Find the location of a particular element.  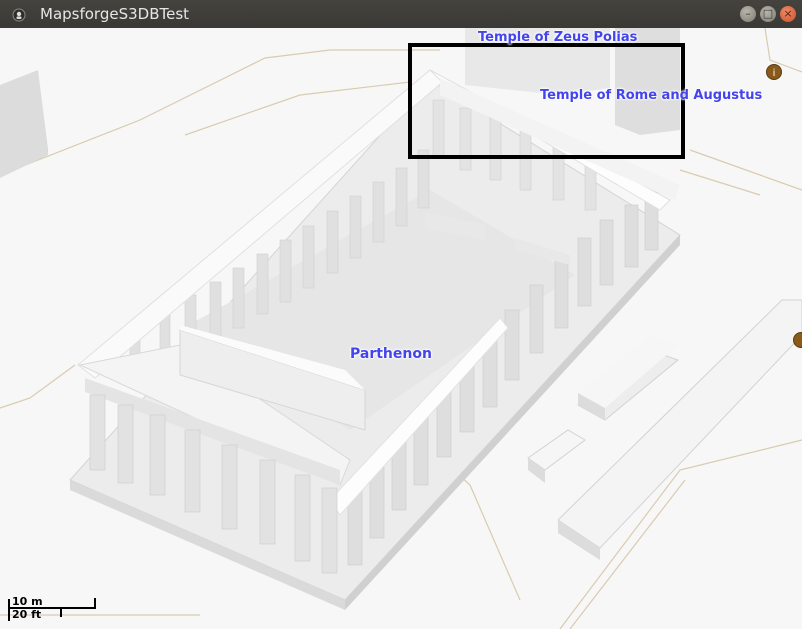

scale-line is located at coordinates (52, 608).